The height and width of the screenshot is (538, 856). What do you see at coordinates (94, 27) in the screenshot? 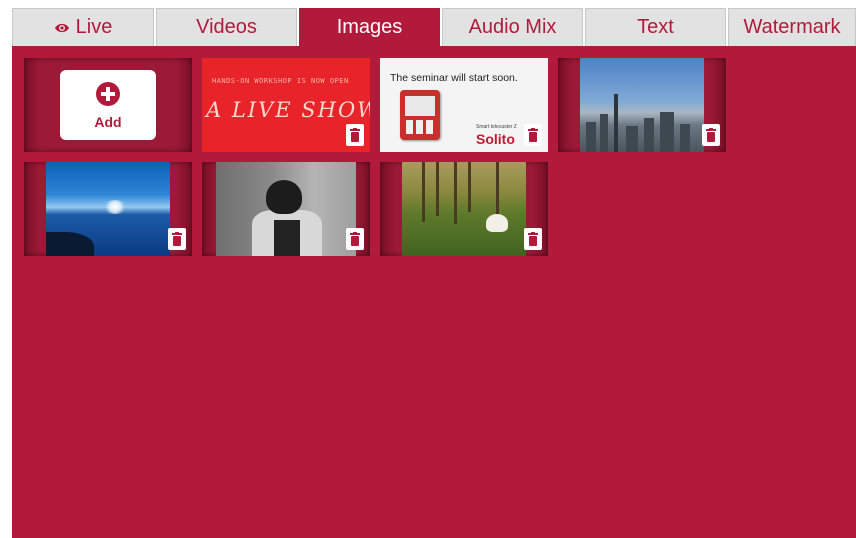
I see `tab-live-label: Live` at bounding box center [94, 27].